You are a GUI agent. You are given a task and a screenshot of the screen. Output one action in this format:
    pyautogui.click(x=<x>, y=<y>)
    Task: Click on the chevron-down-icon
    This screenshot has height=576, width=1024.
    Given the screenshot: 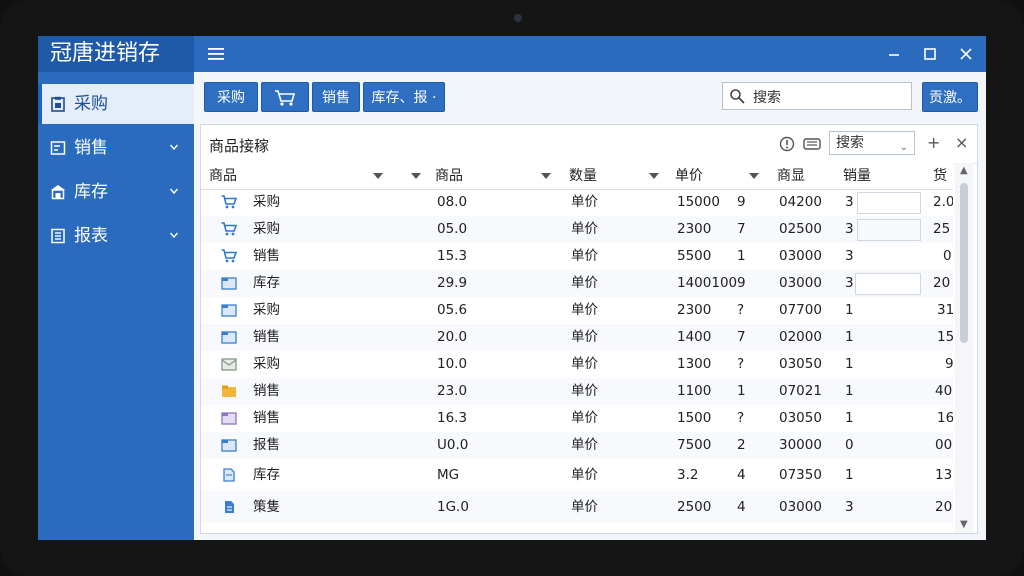 What is the action you would take?
    pyautogui.click(x=174, y=235)
    